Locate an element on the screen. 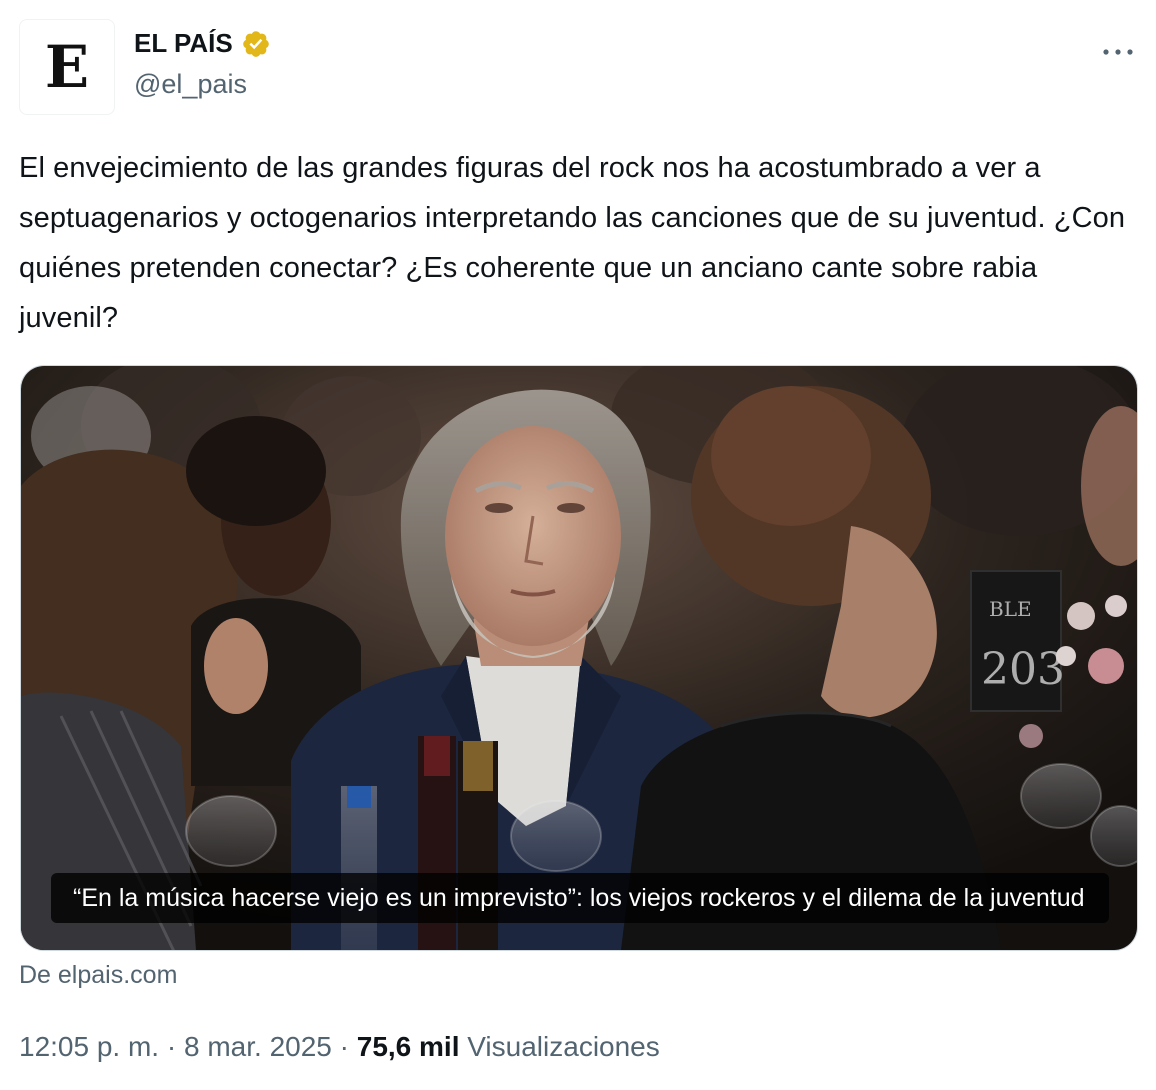  tweet-time: 12:05 p. m. is located at coordinates (89, 1046).